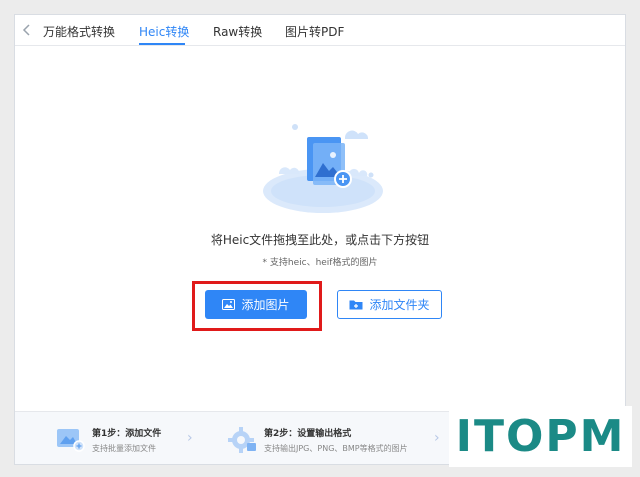 The width and height of the screenshot is (640, 477). I want to click on image-add-icon, so click(71, 440).